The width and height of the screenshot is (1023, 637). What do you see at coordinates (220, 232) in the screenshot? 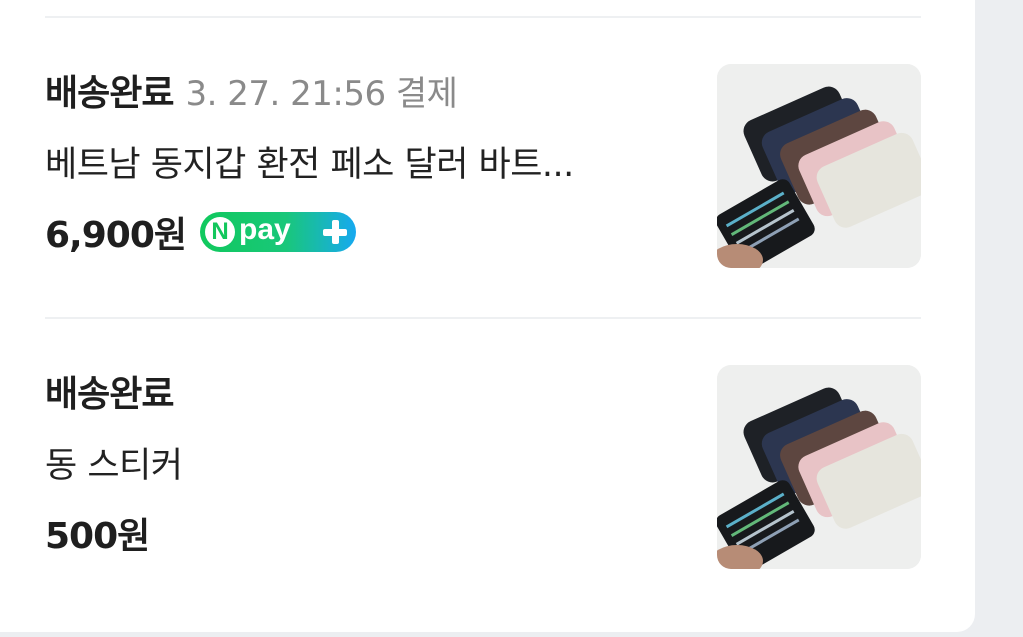
I see `npay-n-icon: N` at bounding box center [220, 232].